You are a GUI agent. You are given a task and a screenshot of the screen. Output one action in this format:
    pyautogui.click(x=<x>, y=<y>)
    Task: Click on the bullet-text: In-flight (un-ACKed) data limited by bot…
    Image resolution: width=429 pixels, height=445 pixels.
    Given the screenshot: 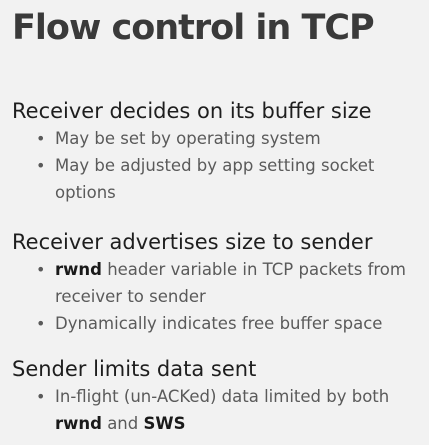 What is the action you would take?
    pyautogui.click(x=222, y=396)
    